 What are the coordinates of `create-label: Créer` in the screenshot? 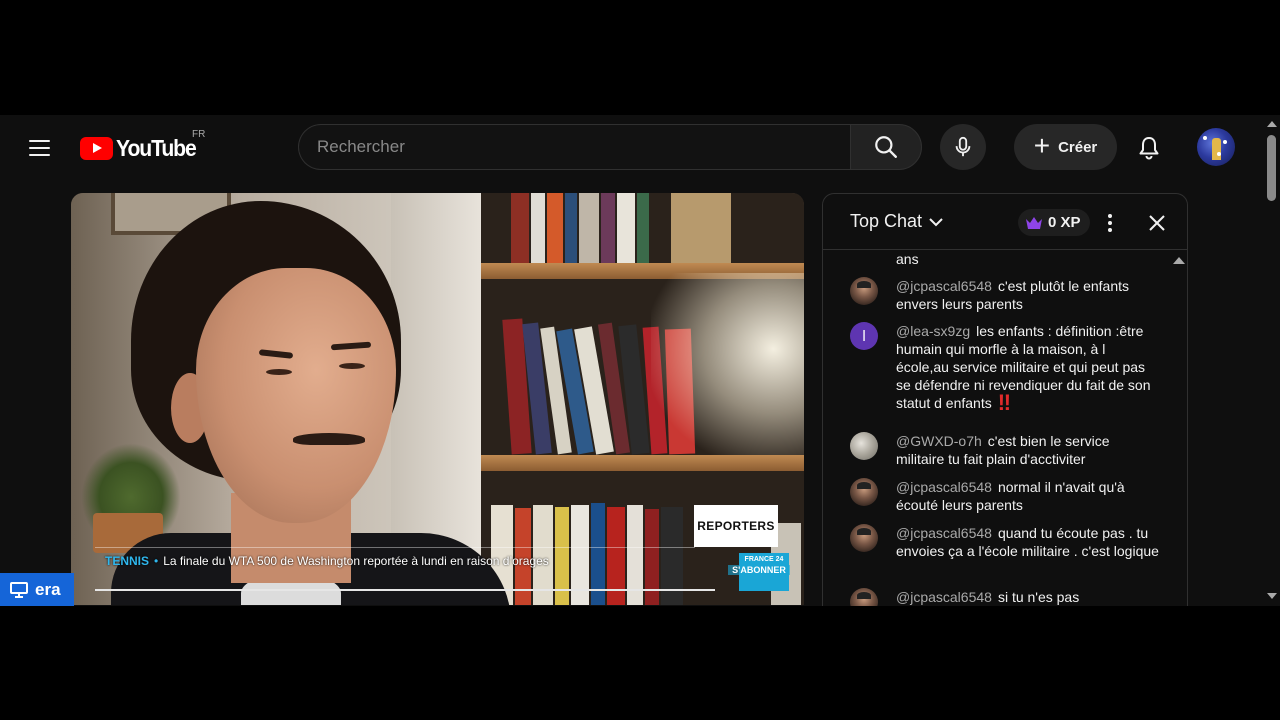 It's located at (1078, 147).